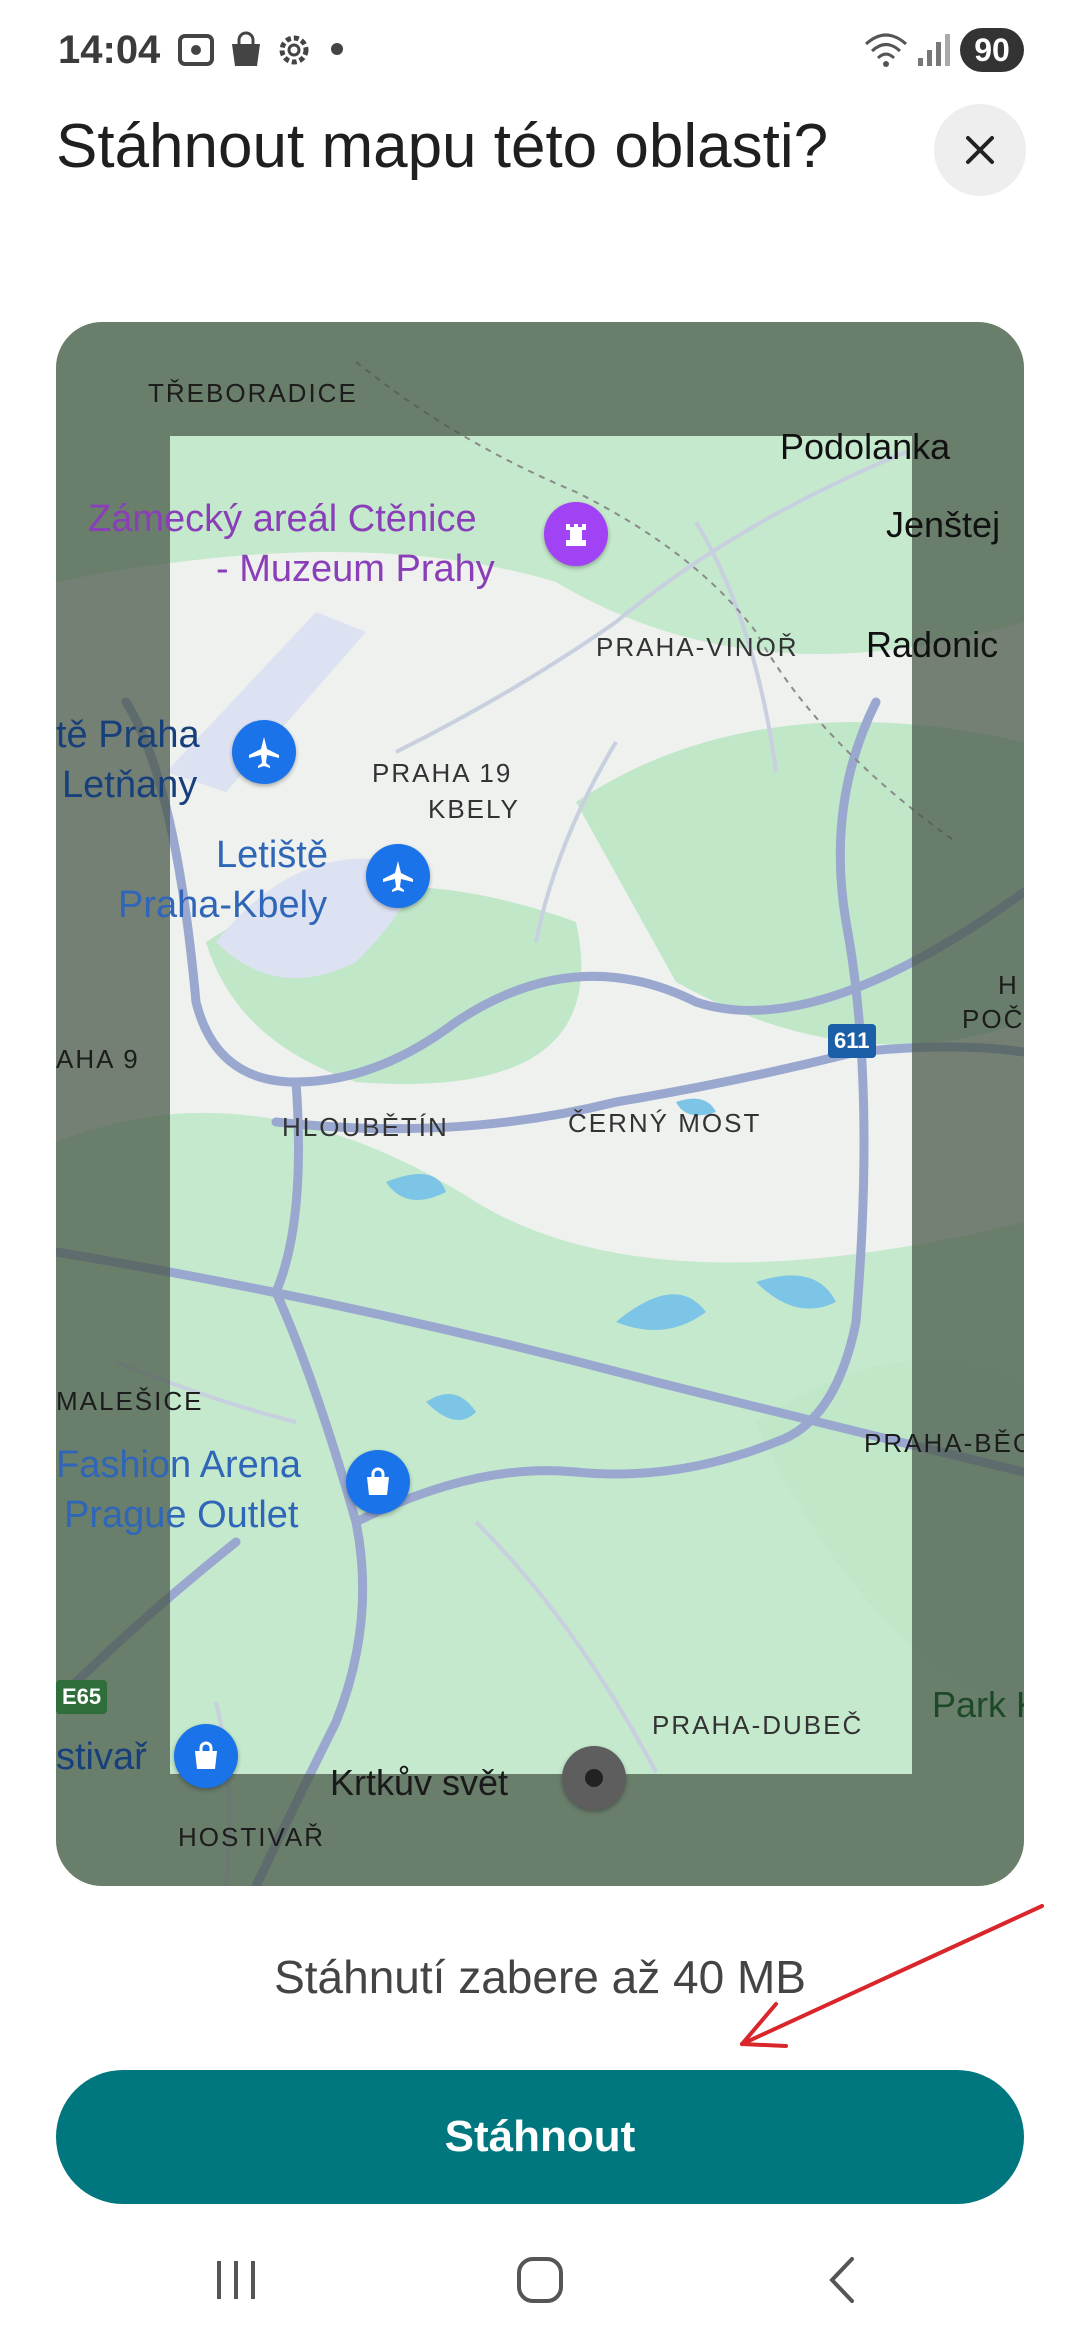 The width and height of the screenshot is (1080, 2340). Describe the element at coordinates (419, 1782) in the screenshot. I see `label-krtkuv-svet: Krtkův svět` at that location.